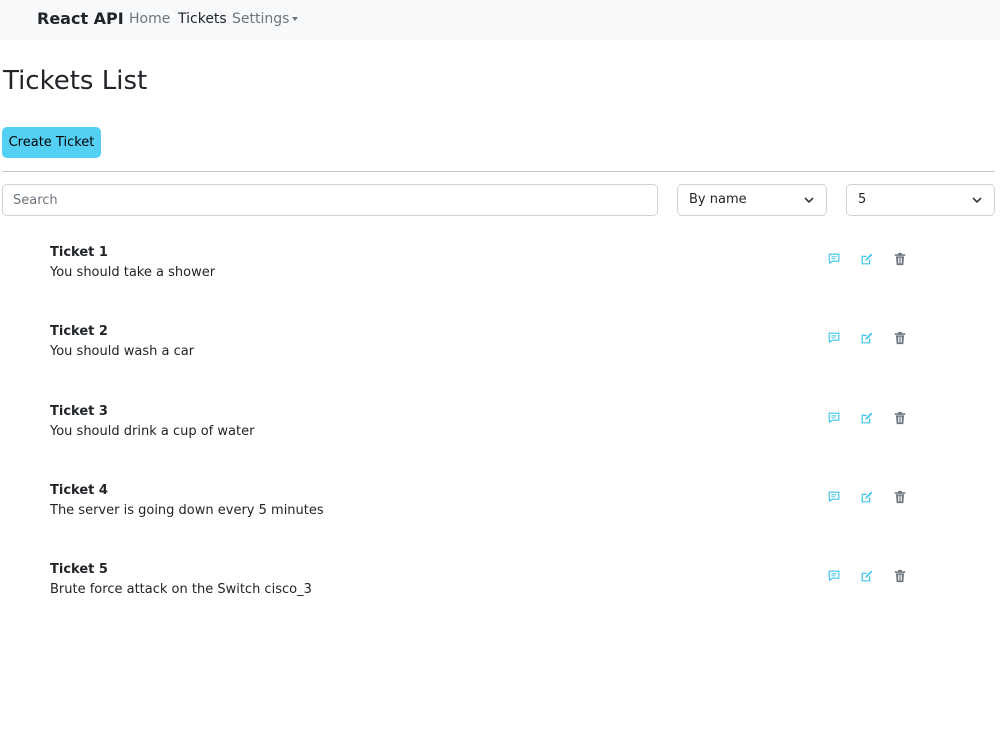  What do you see at coordinates (75, 81) in the screenshot?
I see `page-title: Tickets List` at bounding box center [75, 81].